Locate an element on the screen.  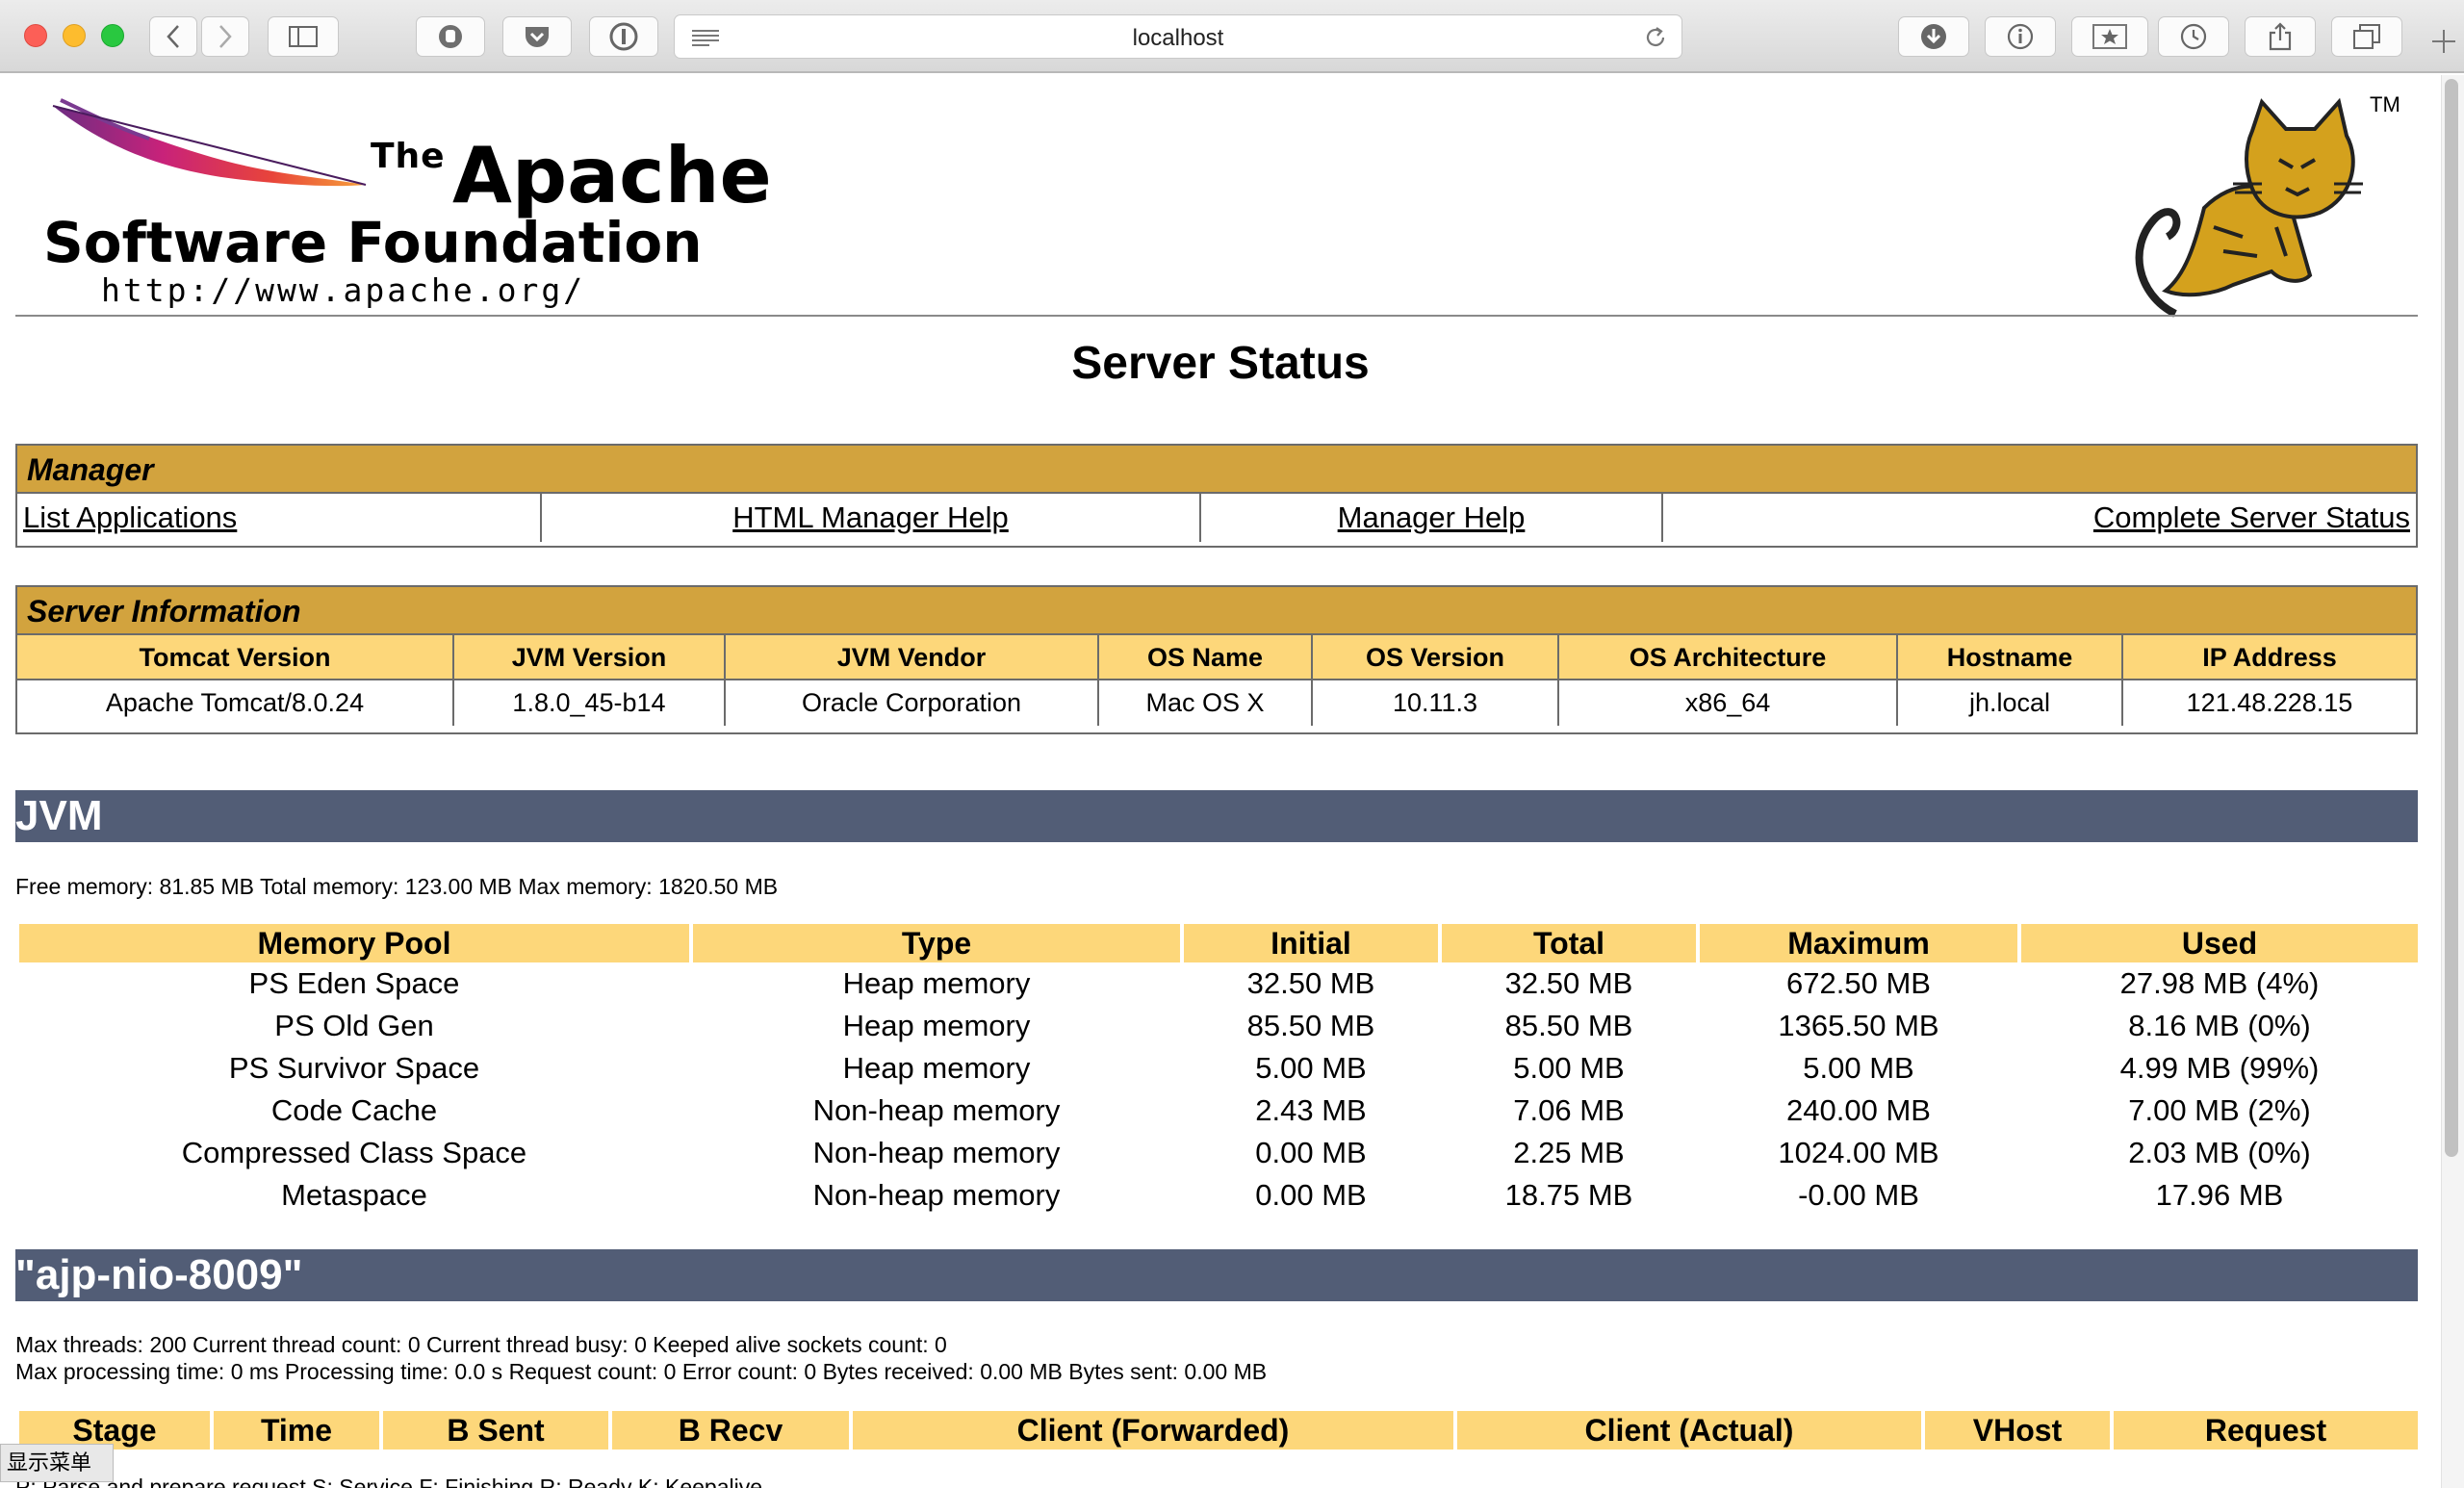
column-header: Request is located at coordinates (2266, 1431).